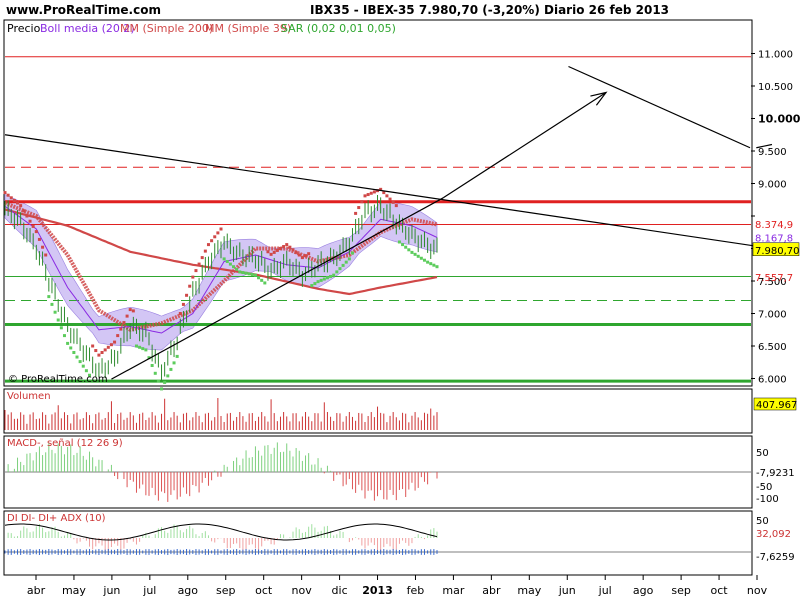 The width and height of the screenshot is (800, 600). I want to click on legend-sar: SAR (0,02 0,01 0,05), so click(338, 28).